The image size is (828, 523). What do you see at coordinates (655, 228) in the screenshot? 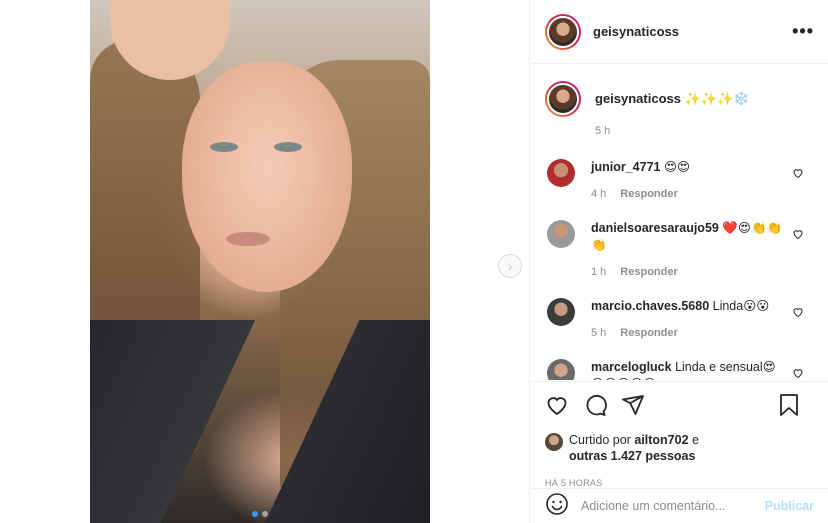
I see `comment-username: danielsoaresaraujo59` at bounding box center [655, 228].